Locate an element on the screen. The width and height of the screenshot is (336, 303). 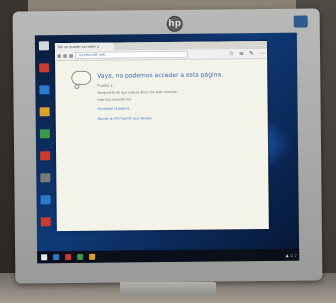
browser-tab: No se puede acceder a is located at coordinates (84, 47).